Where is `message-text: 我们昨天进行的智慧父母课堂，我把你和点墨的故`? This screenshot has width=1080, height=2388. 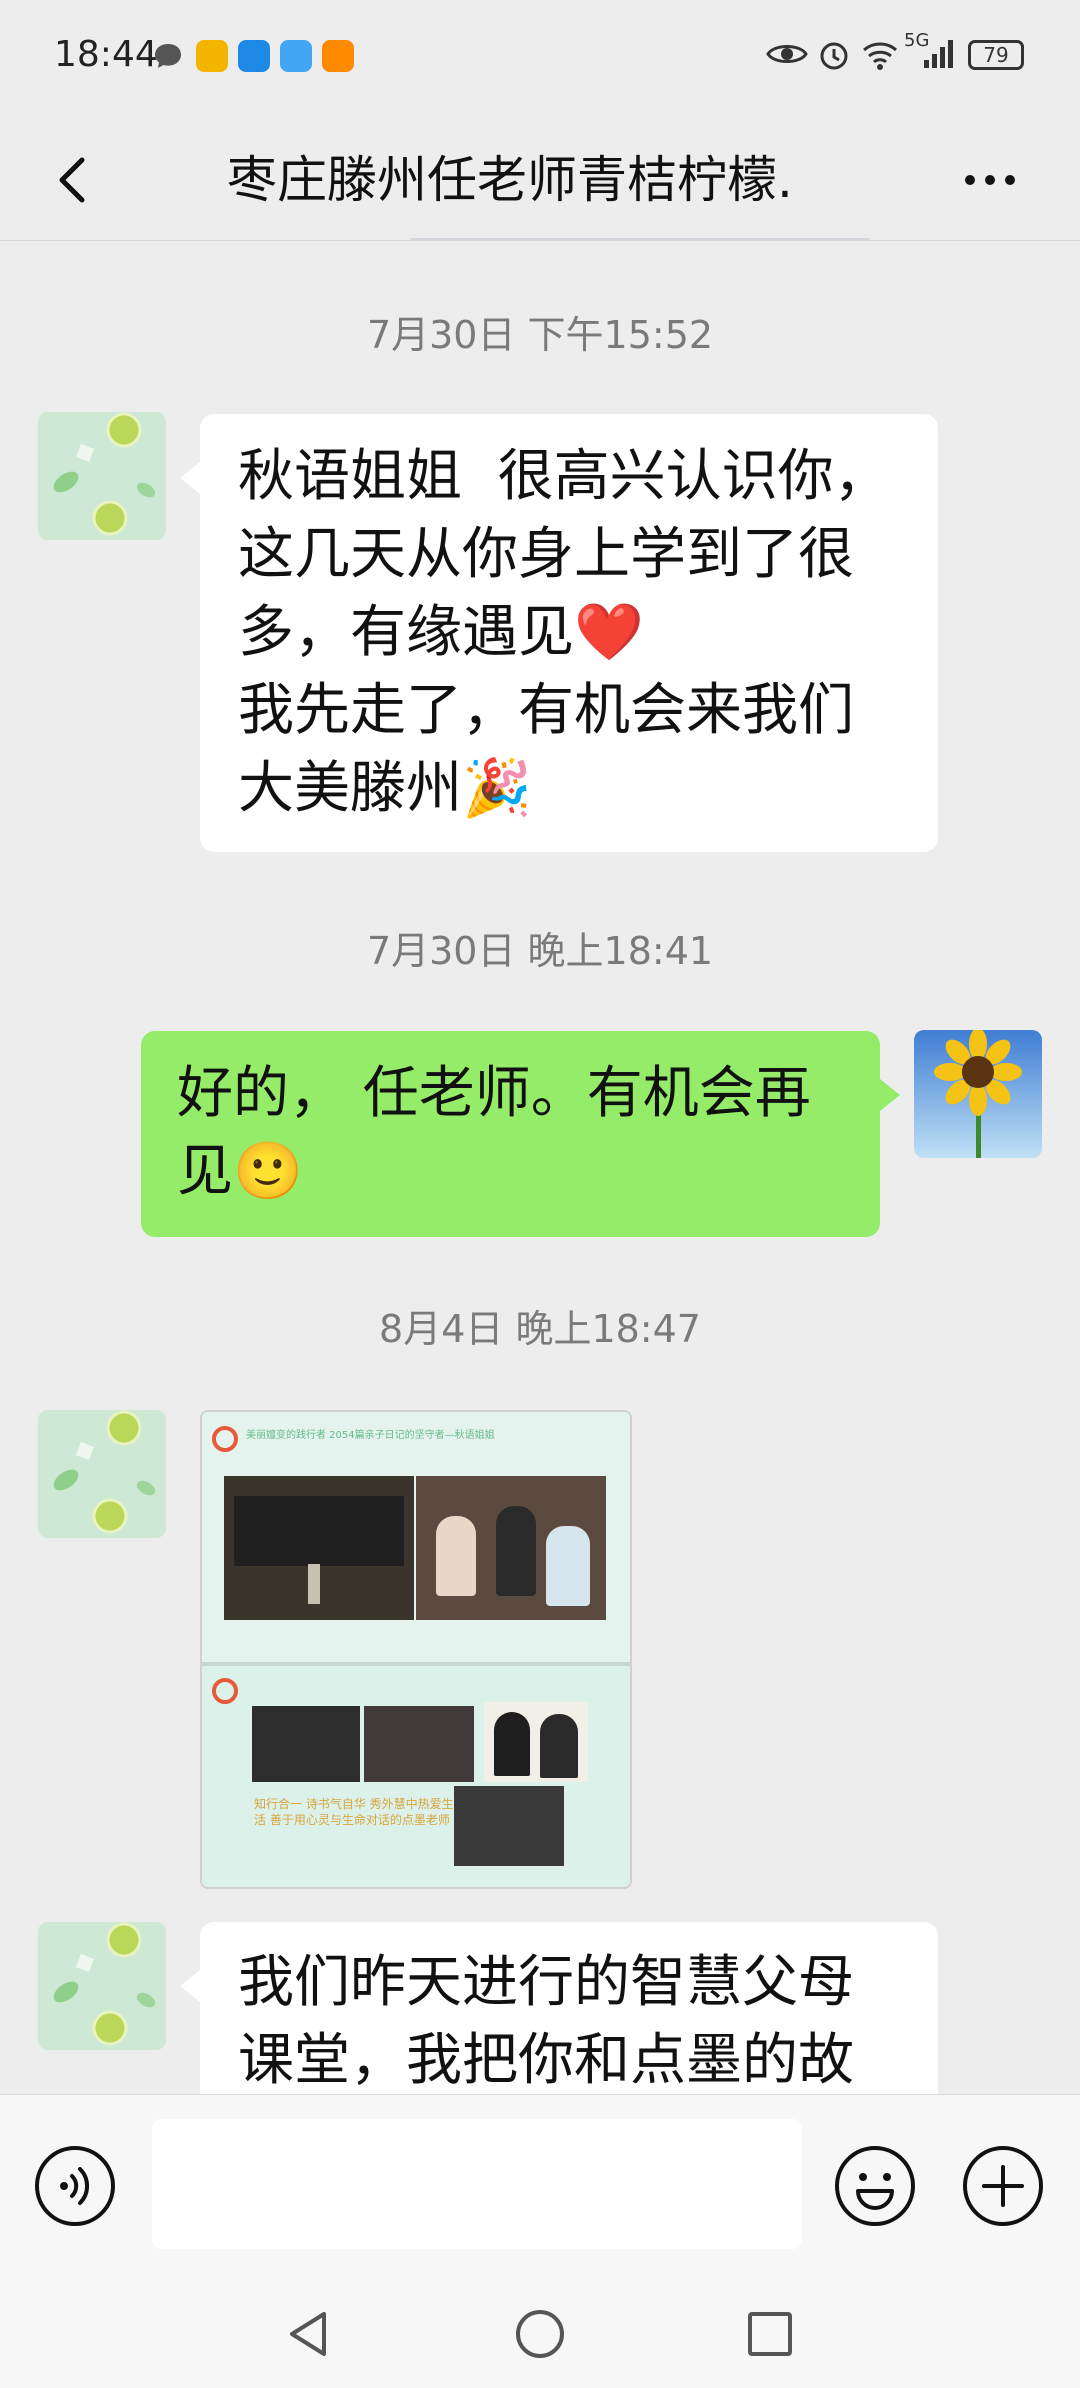 message-text: 我们昨天进行的智慧父母课堂，我把你和点墨的故 is located at coordinates (546, 2021).